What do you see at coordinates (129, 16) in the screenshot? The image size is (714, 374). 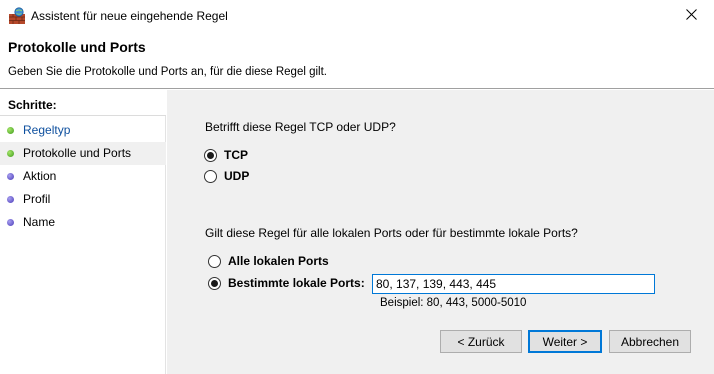 I see `window-title: Assistent für neue eingehende Regel` at bounding box center [129, 16].